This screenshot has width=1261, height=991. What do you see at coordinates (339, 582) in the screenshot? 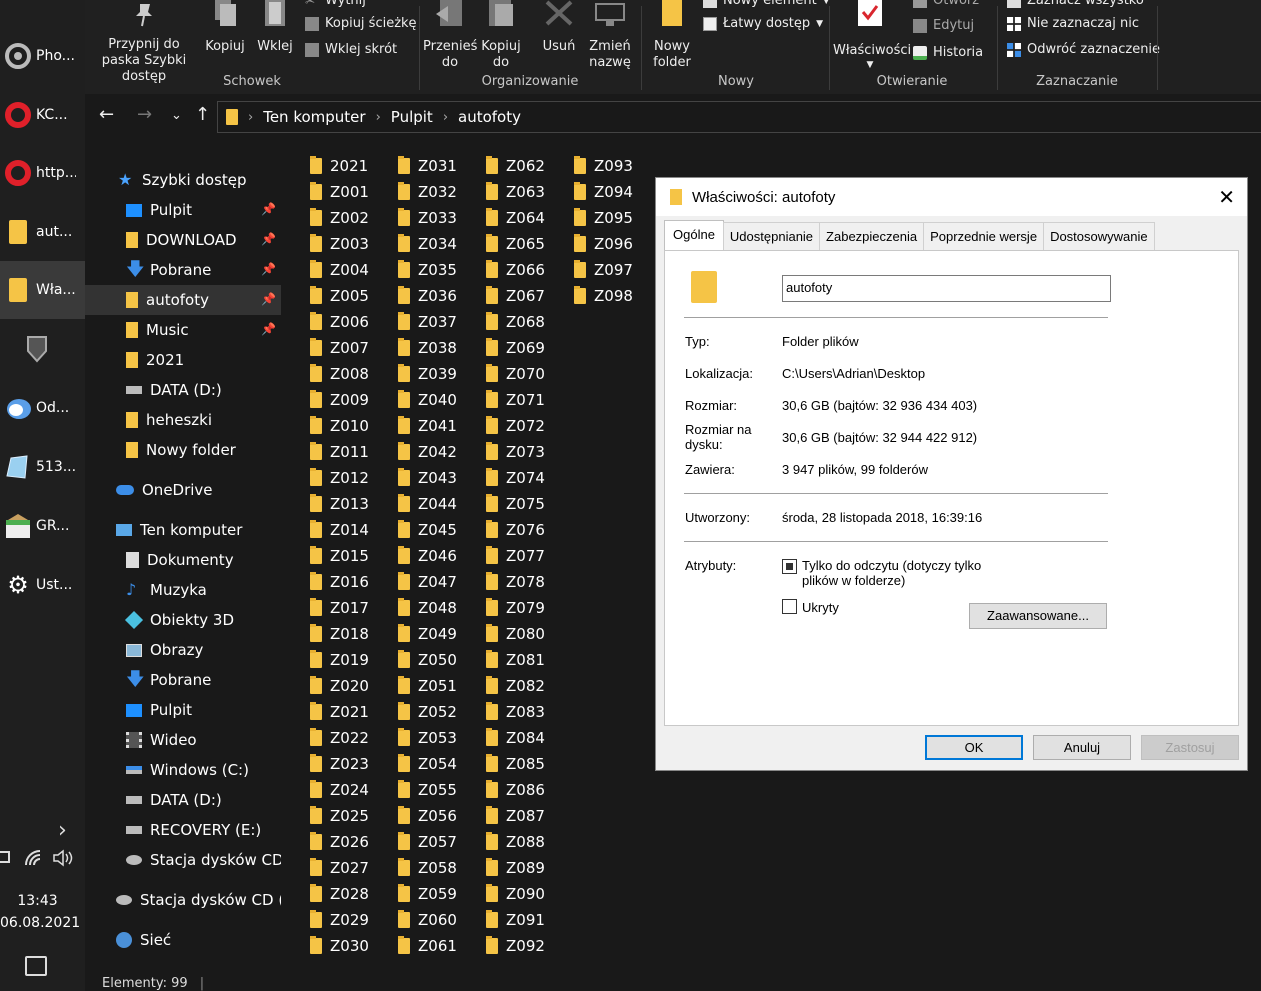
I see `folder-item: Z016` at bounding box center [339, 582].